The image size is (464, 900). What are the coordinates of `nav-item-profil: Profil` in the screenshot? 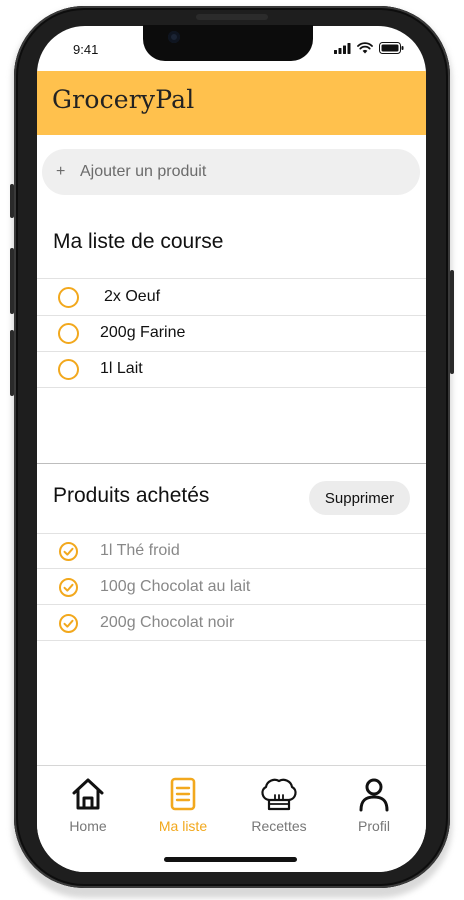 It's located at (374, 805).